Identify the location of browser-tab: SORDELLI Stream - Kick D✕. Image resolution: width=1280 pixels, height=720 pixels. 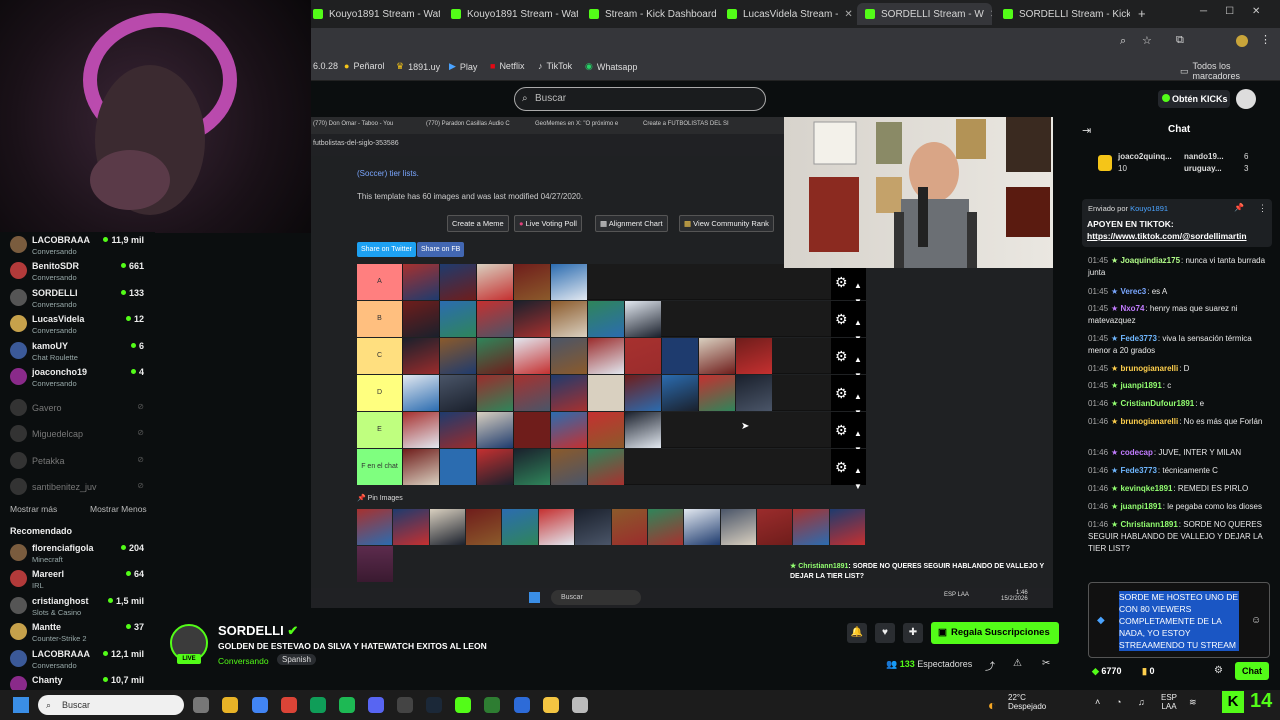
(1062, 14).